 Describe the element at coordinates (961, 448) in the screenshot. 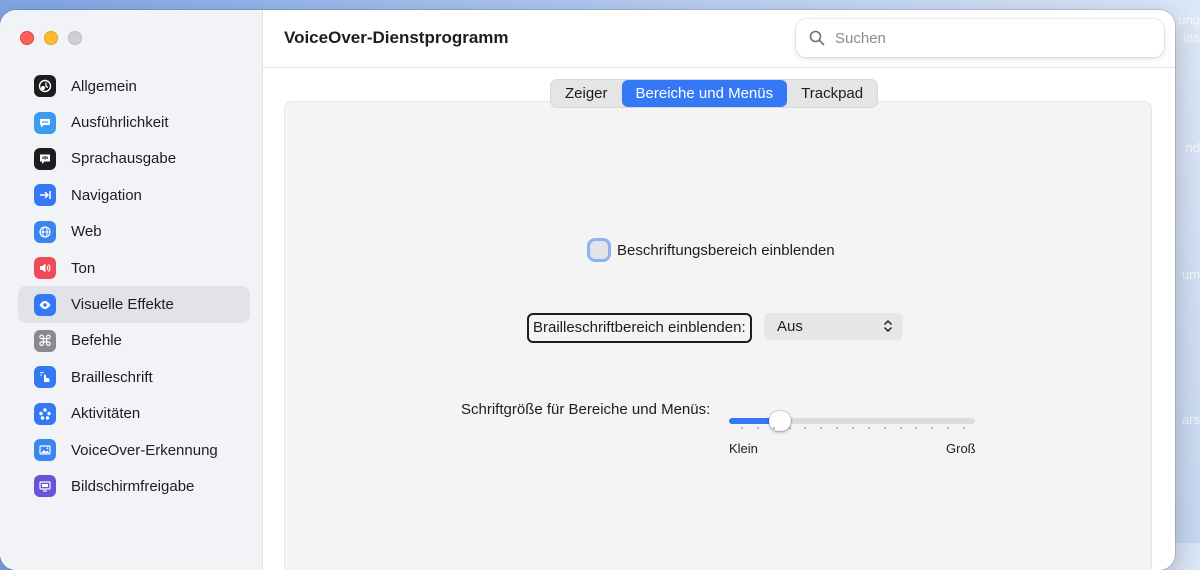

I see `font-size-max-label: Groß` at that location.